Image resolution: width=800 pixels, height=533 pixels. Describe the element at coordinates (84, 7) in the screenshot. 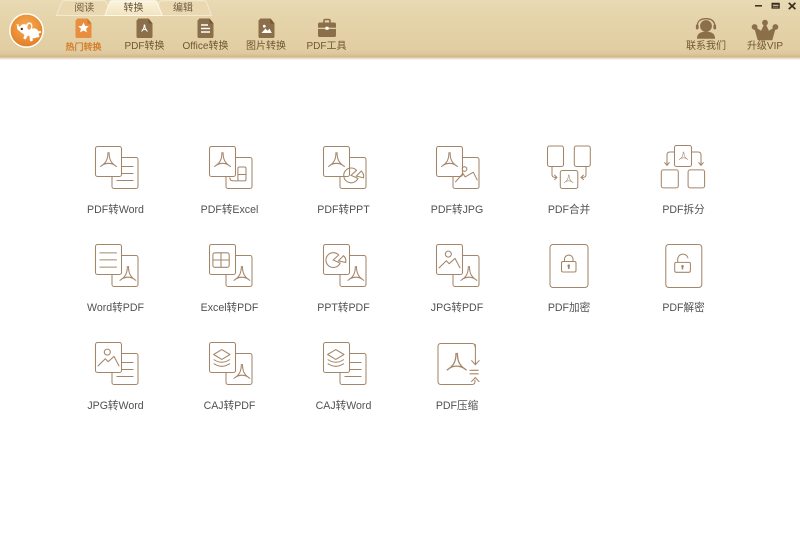

I see `svg-text: 阅读` at that location.